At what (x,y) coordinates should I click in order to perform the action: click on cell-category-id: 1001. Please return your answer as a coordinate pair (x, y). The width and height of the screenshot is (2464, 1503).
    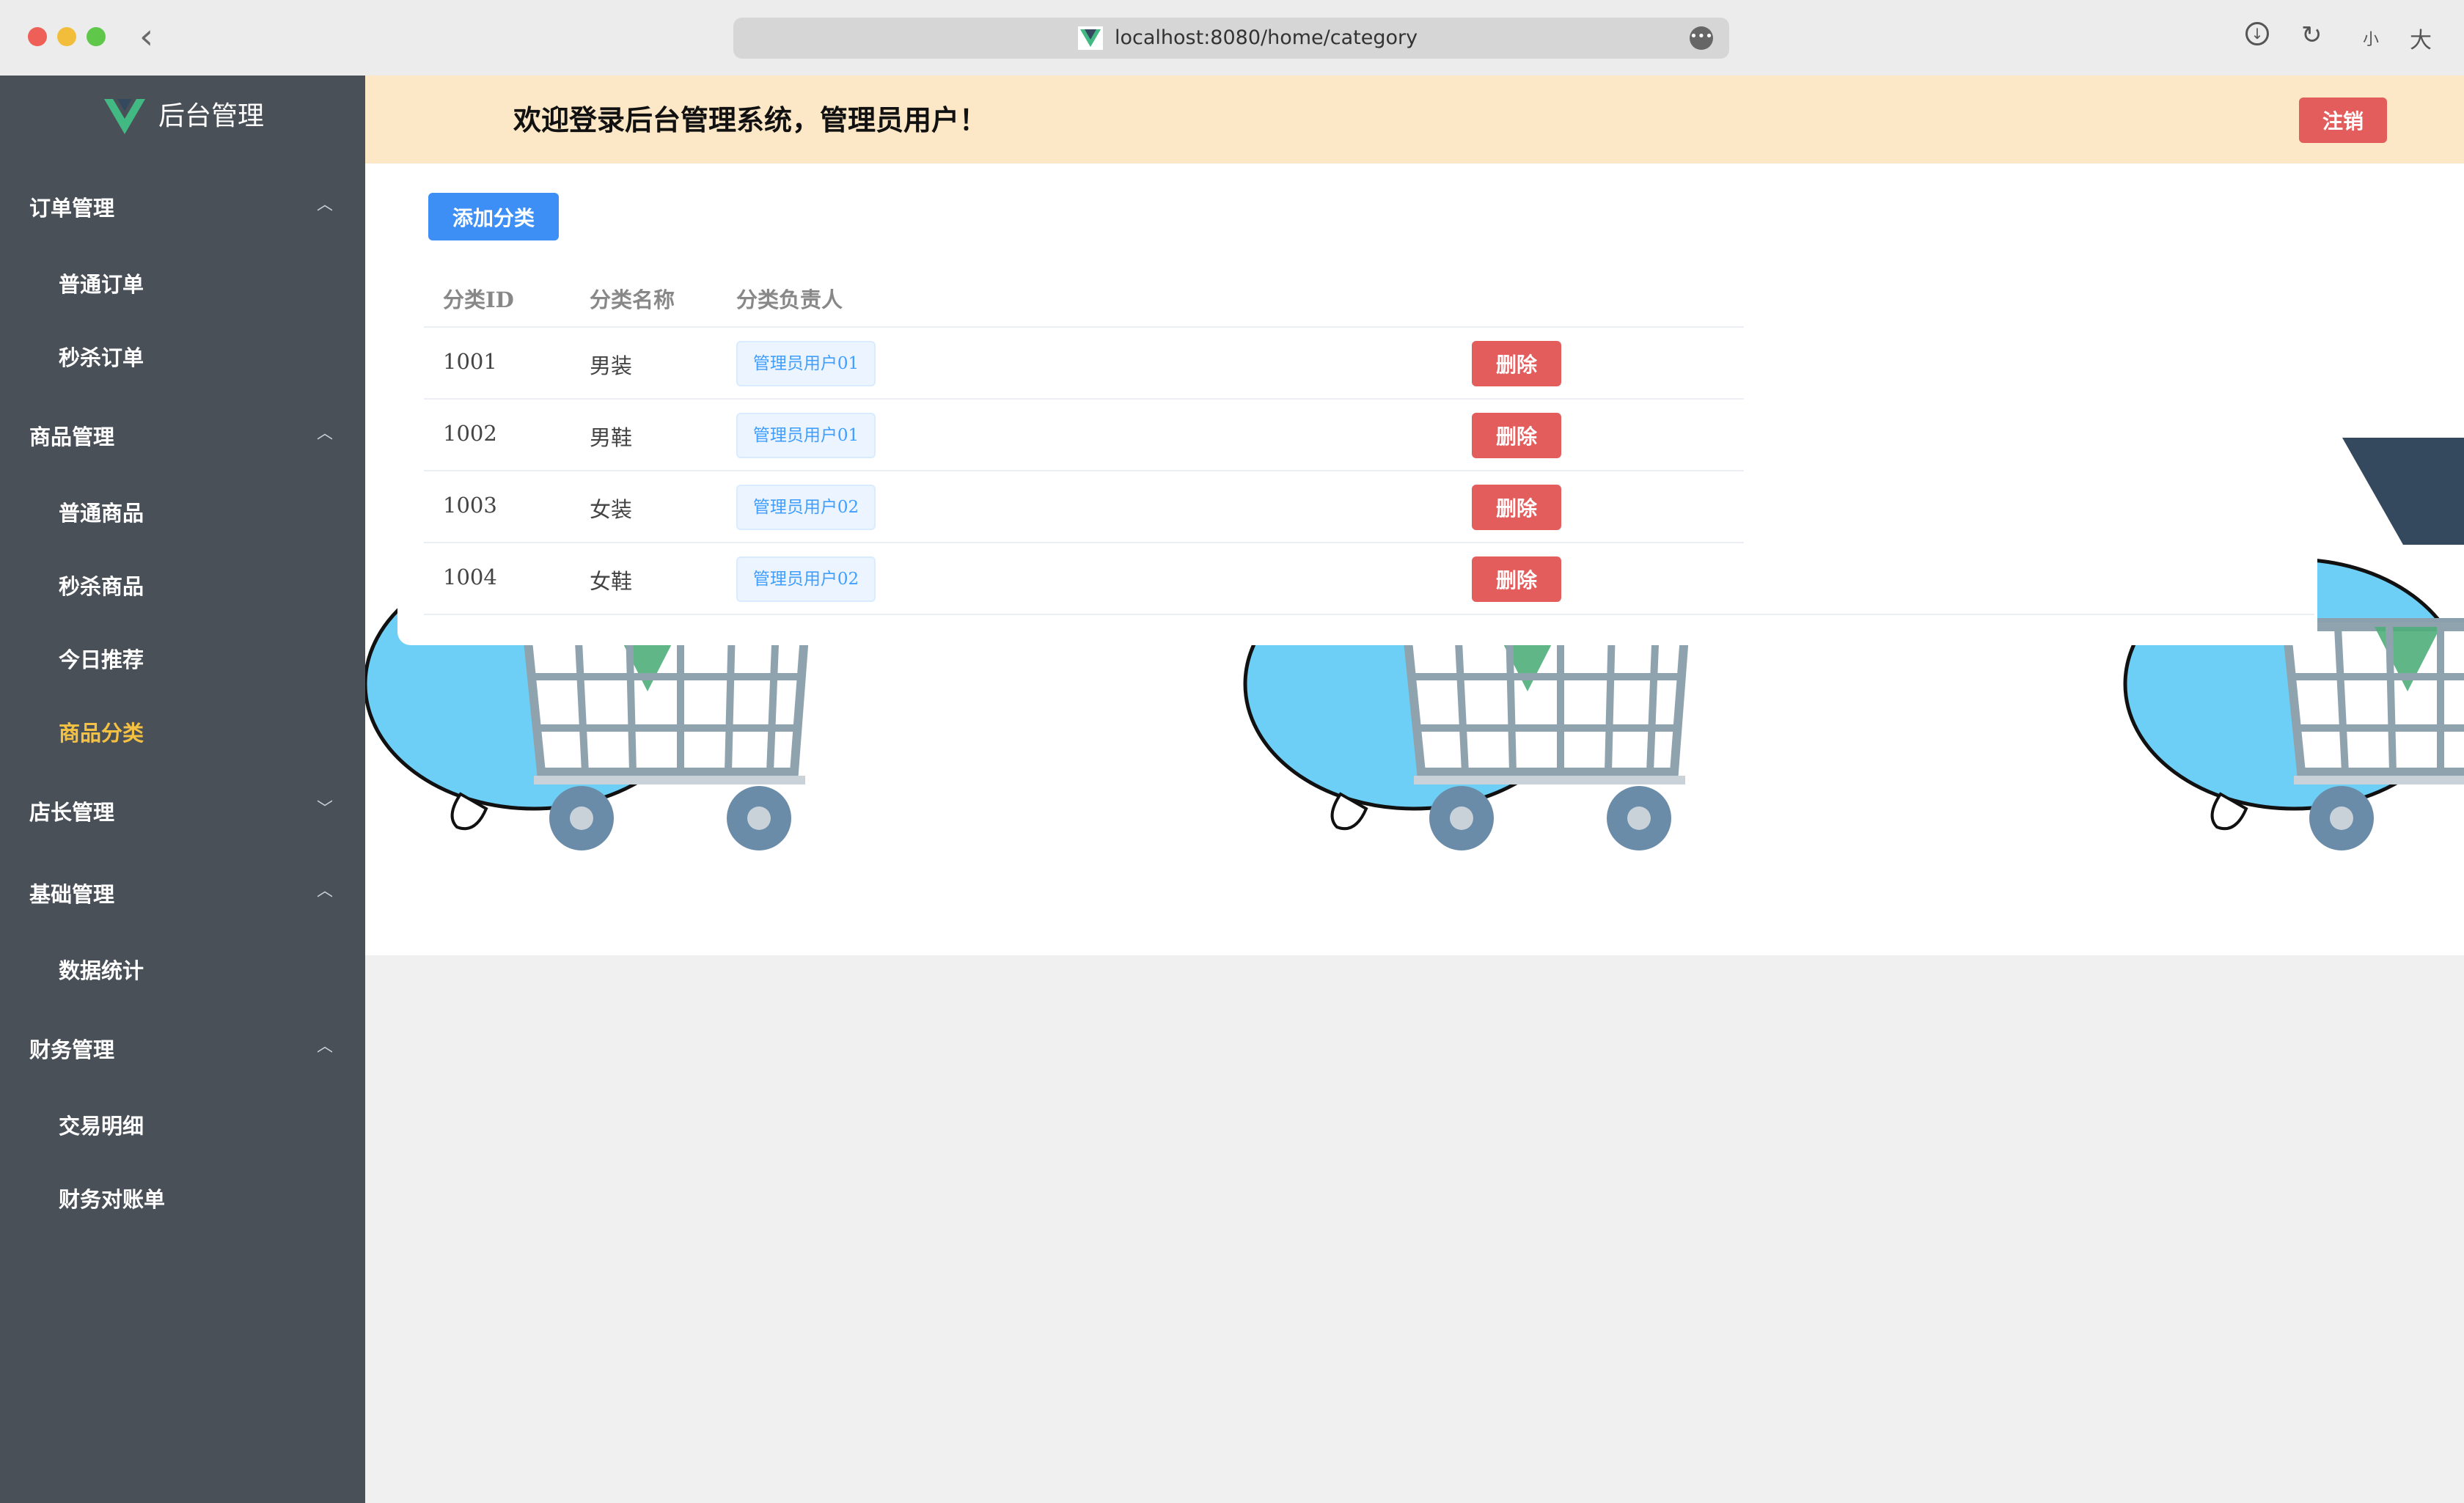
    Looking at the image, I should click on (470, 361).